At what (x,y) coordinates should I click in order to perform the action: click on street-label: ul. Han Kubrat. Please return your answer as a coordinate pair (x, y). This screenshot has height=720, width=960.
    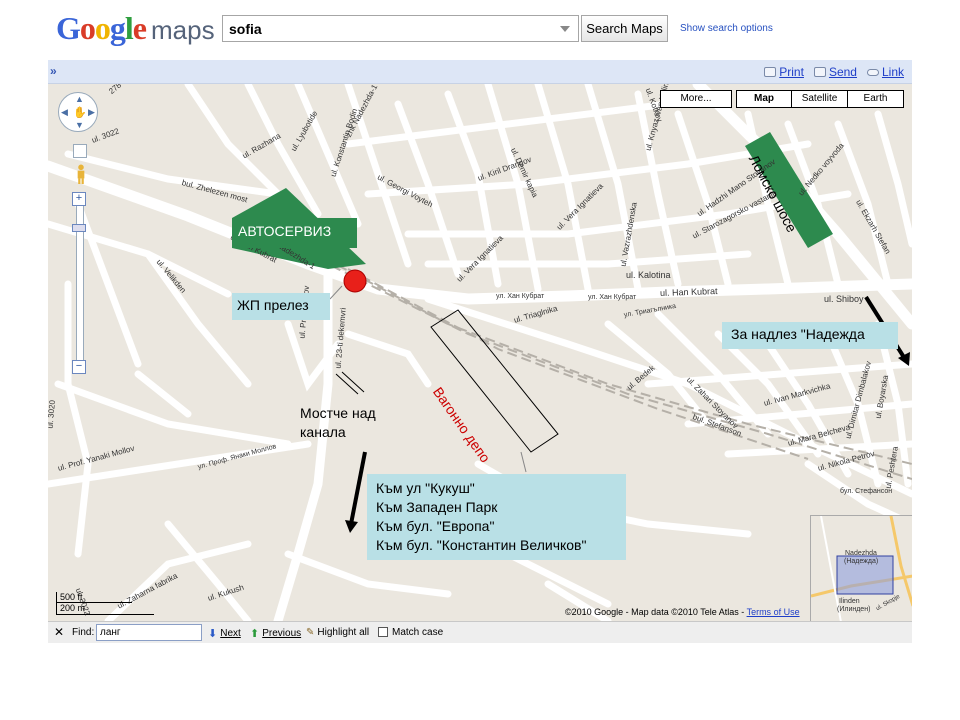
    Looking at the image, I should click on (688, 291).